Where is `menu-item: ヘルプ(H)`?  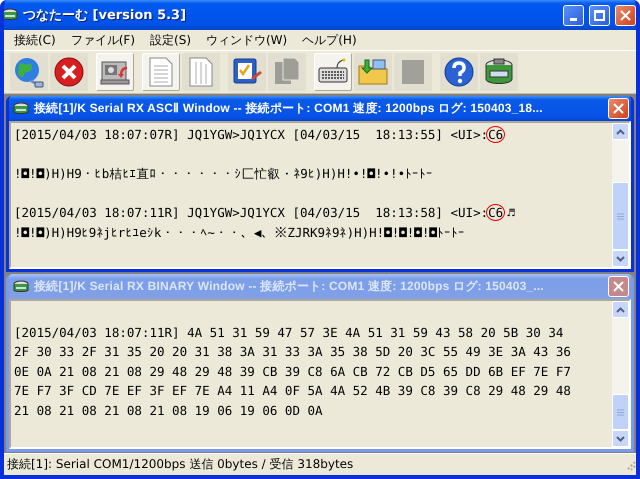
menu-item: ヘルプ(H) is located at coordinates (331, 40).